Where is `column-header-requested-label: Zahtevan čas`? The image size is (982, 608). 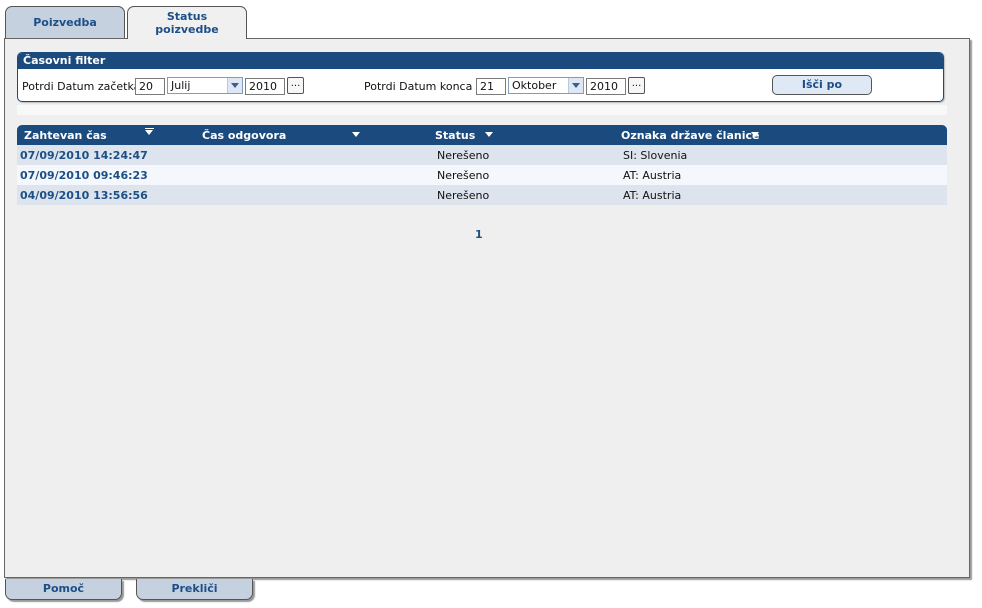 column-header-requested-label: Zahtevan čas is located at coordinates (65, 135).